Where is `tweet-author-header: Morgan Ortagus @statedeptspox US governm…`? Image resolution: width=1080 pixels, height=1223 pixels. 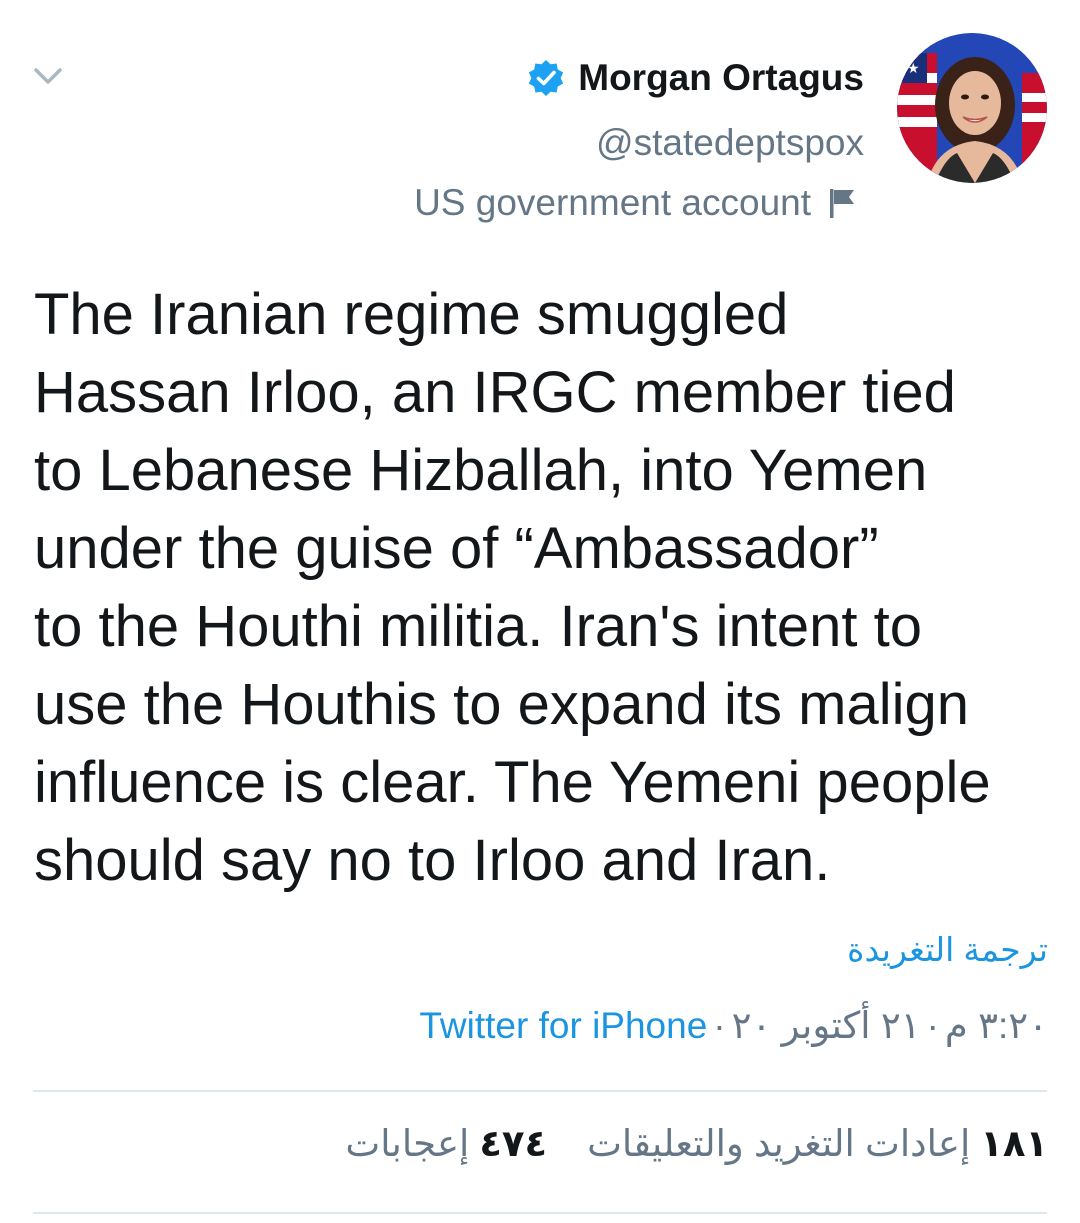
tweet-author-header: Morgan Ortagus @statedeptspox US governm… is located at coordinates (639, 139).